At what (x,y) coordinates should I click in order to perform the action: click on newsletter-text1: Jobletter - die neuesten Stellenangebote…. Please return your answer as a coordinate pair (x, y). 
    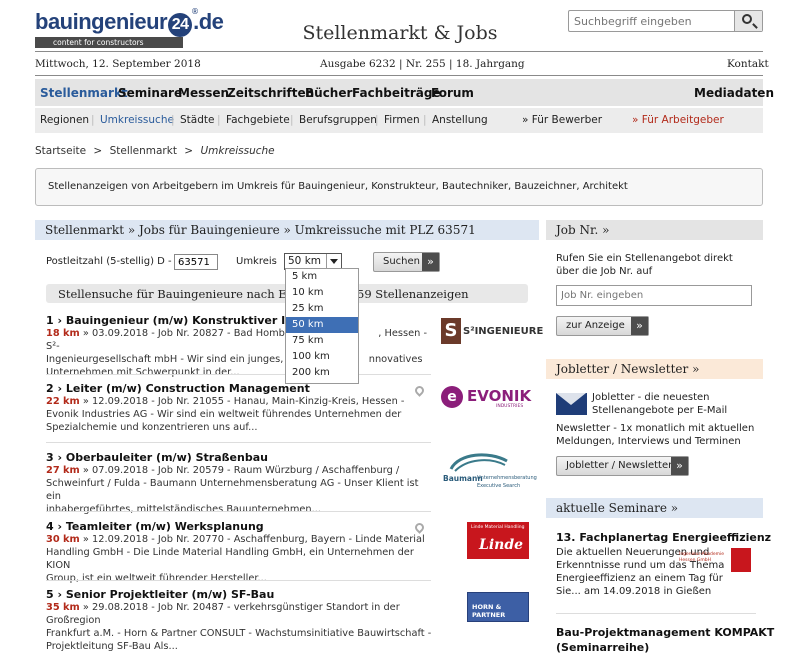
    Looking at the image, I should click on (660, 404).